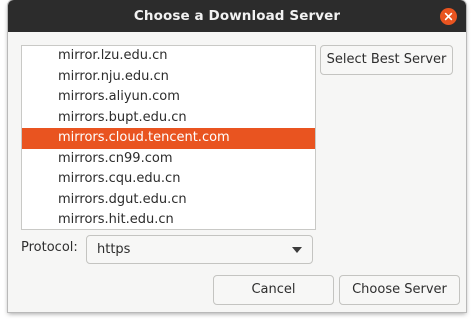 Image resolution: width=474 pixels, height=320 pixels. I want to click on choose-server-button: Choose Server, so click(399, 290).